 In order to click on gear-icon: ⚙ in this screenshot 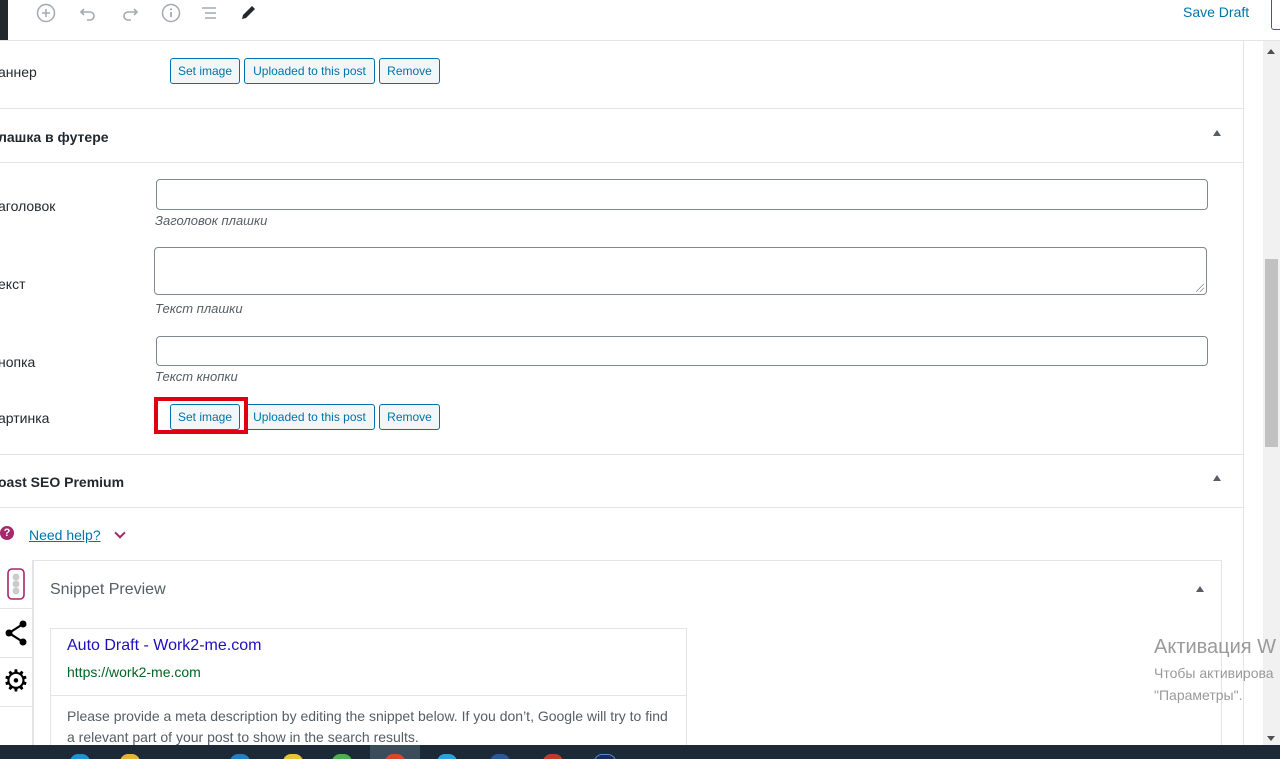, I will do `click(16, 682)`.